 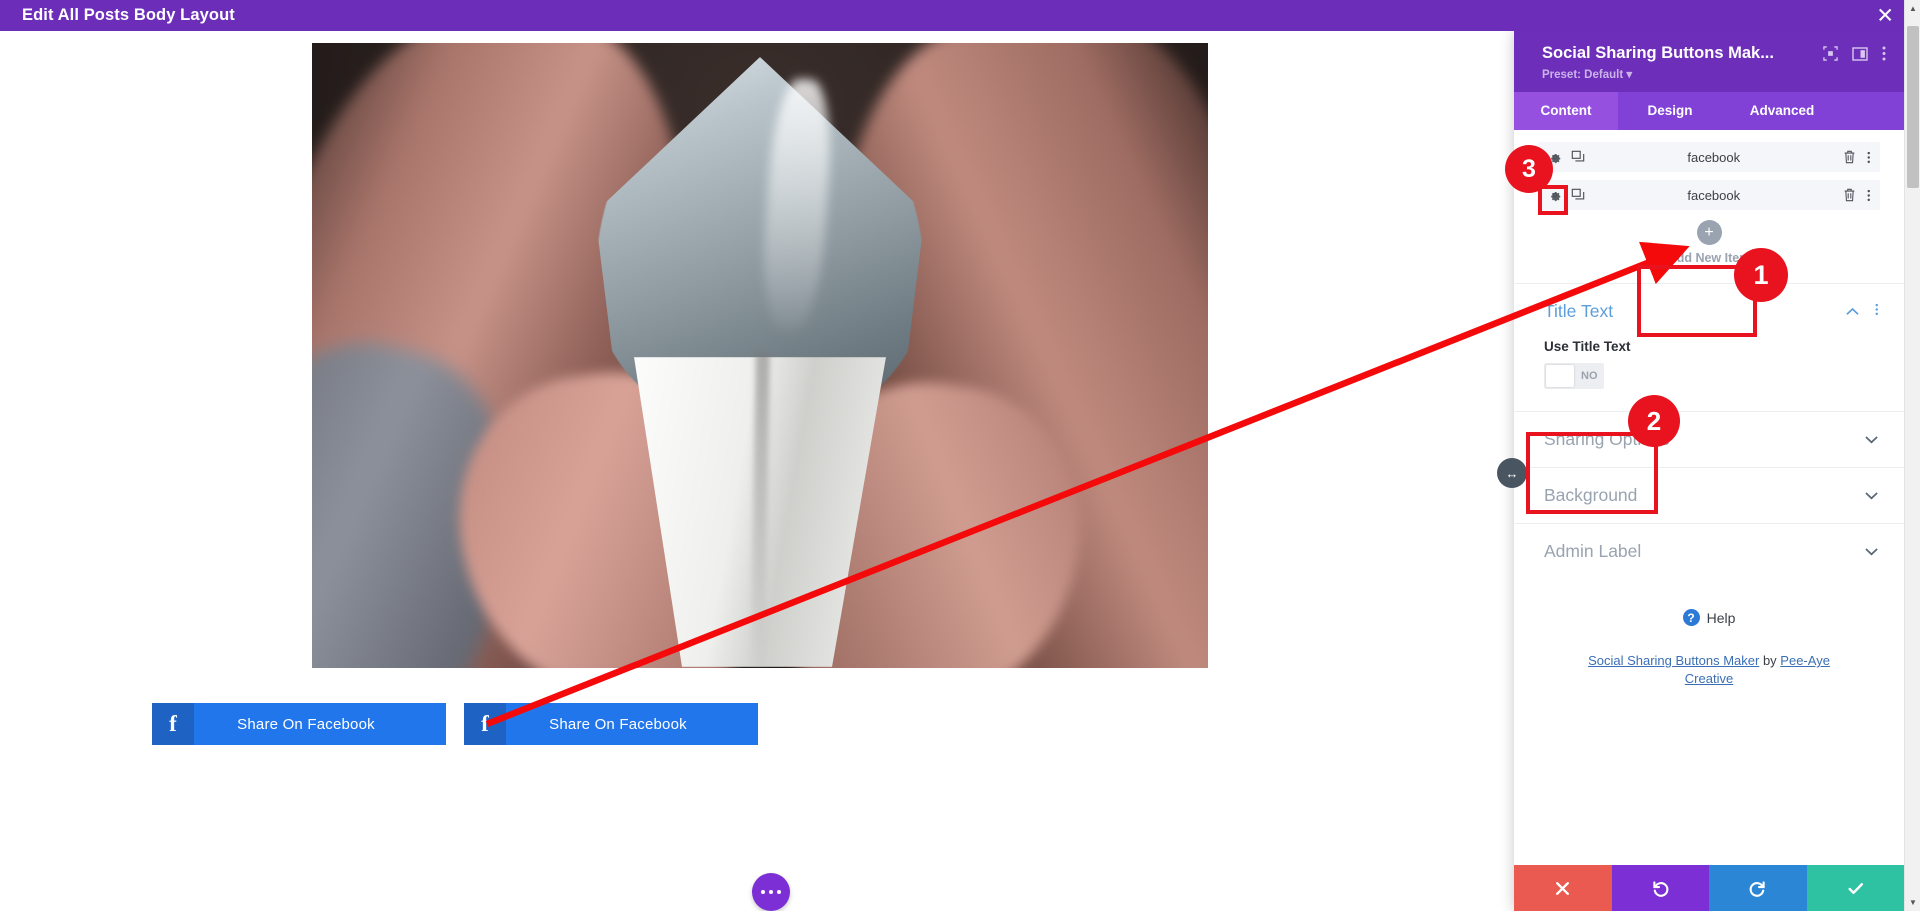 I want to click on toggle-value: NO, so click(x=1589, y=376).